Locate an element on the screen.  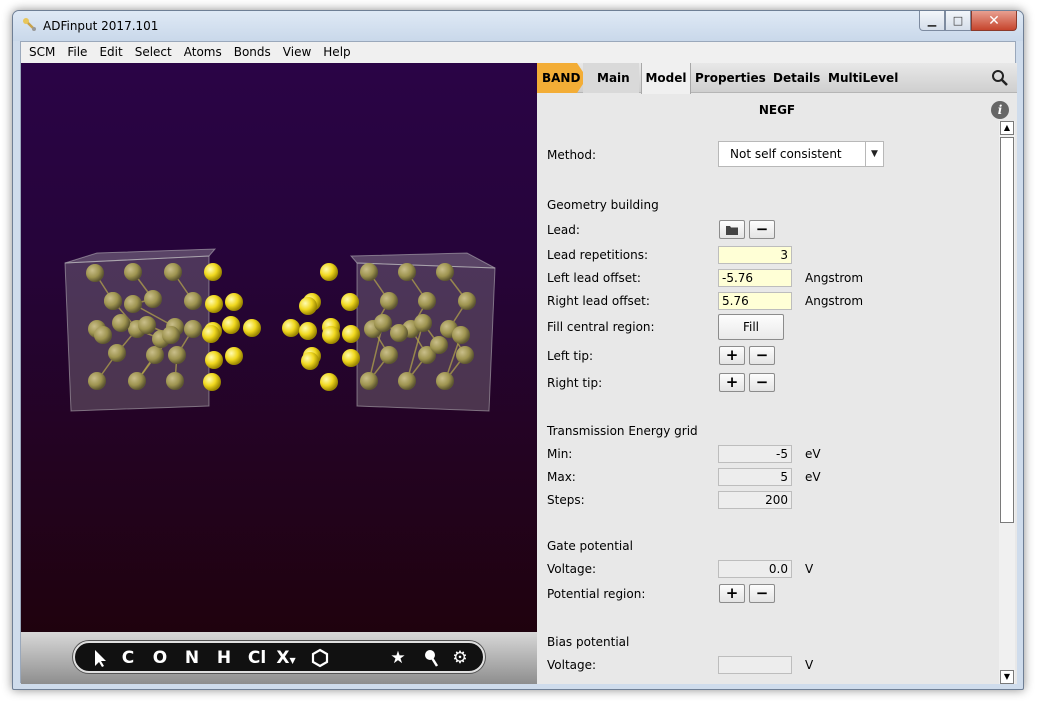
menu-view: View is located at coordinates (297, 52).